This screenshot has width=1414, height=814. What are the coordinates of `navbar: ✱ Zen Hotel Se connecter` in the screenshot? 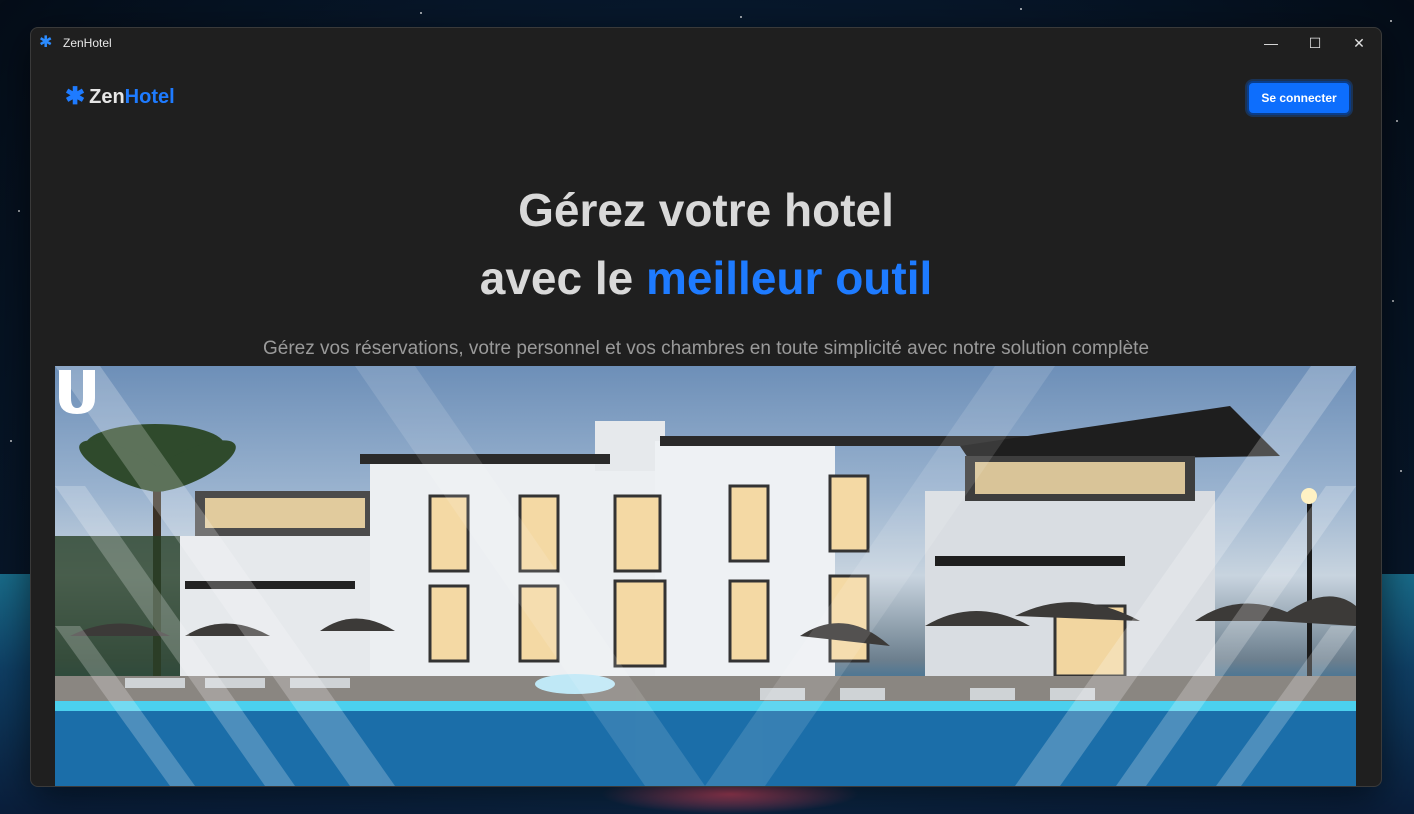 It's located at (706, 98).